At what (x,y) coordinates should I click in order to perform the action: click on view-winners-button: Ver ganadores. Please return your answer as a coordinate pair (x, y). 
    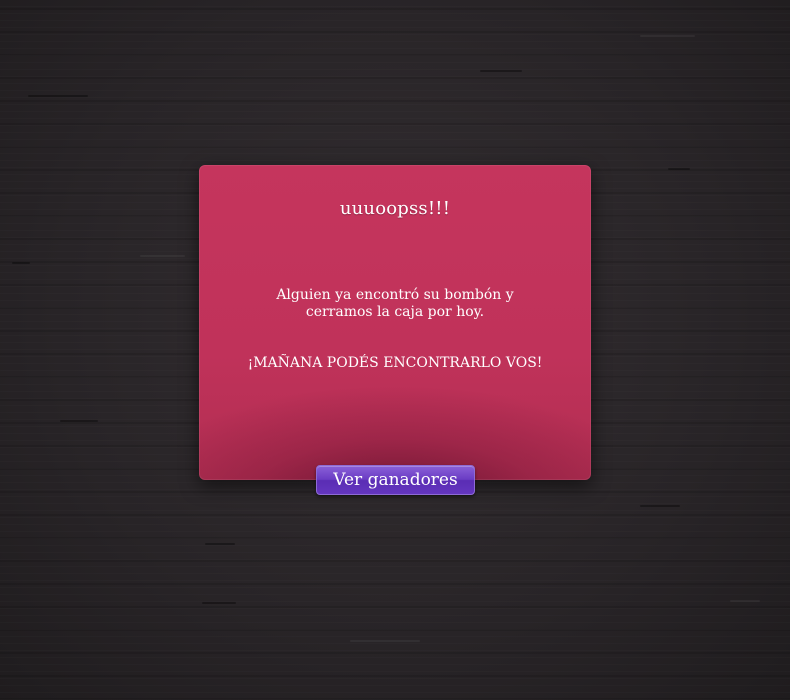
    Looking at the image, I should click on (395, 480).